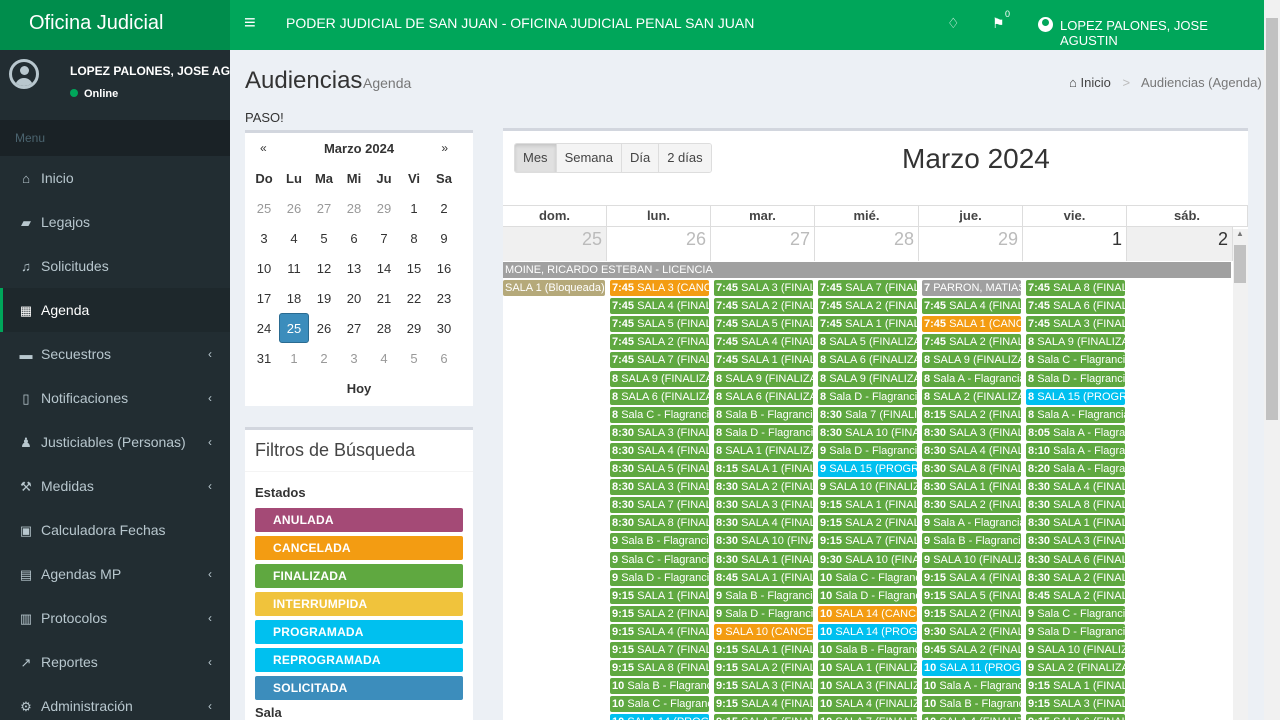 This screenshot has width=1280, height=720. Describe the element at coordinates (384, 208) in the screenshot. I see `mini-calendar-day: 29` at that location.